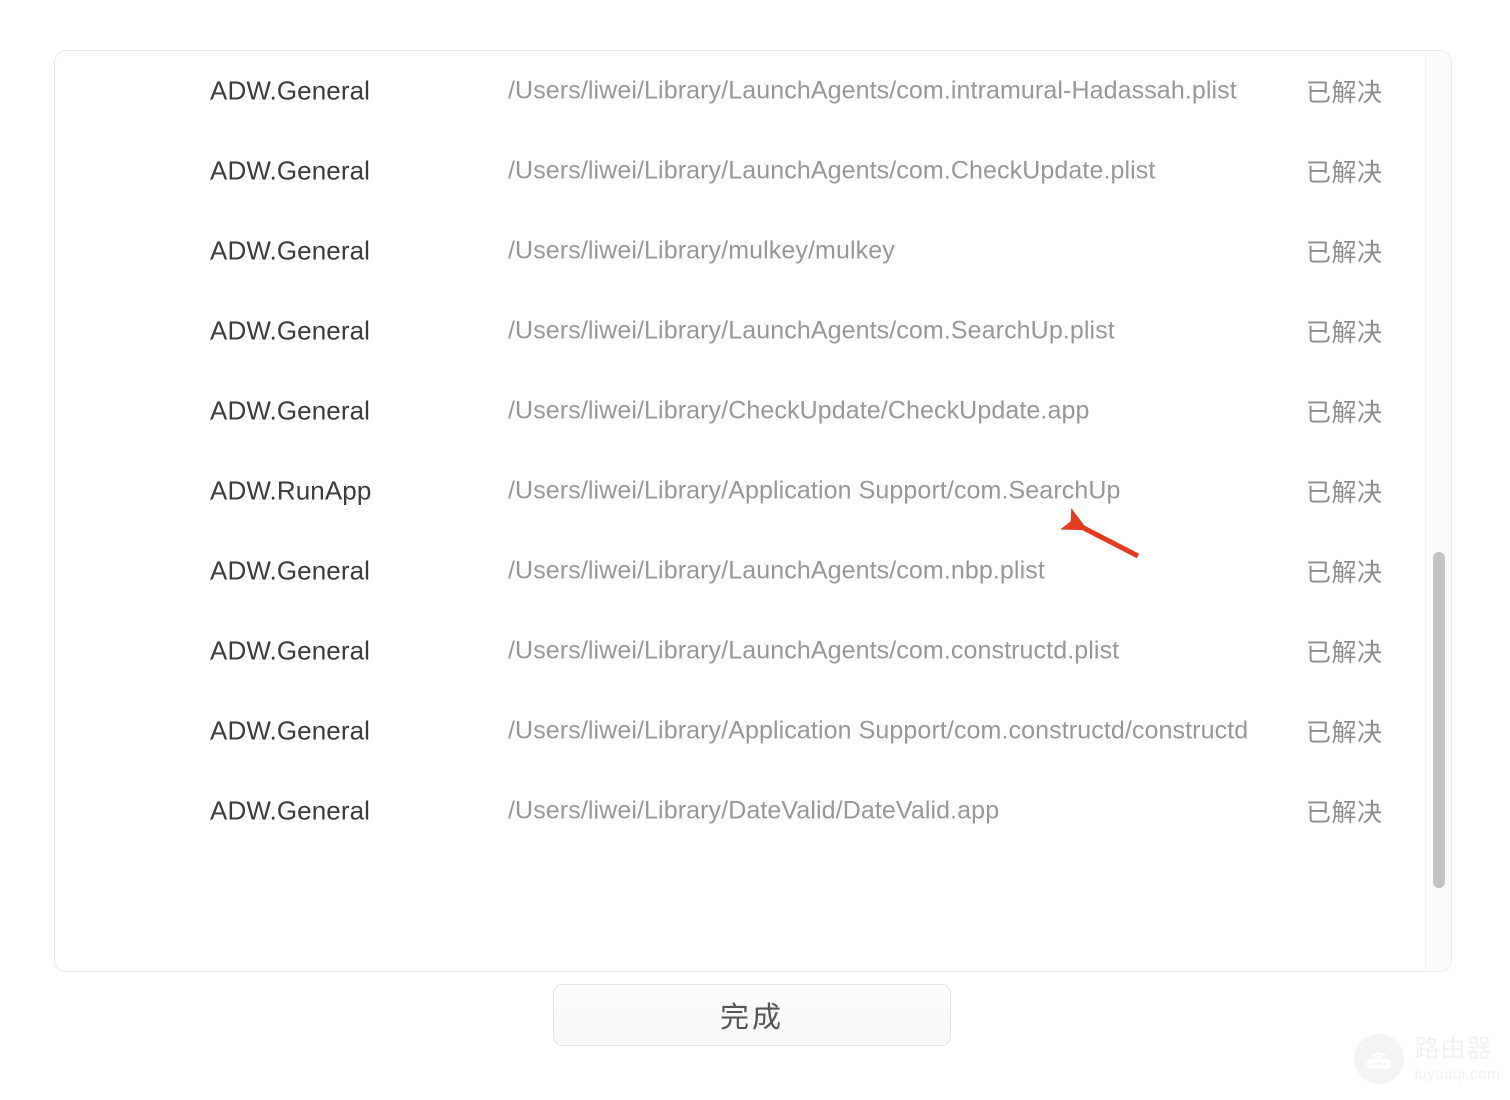 The image size is (1510, 1100). What do you see at coordinates (1438, 511) in the screenshot?
I see `vertical-scrollbar` at bounding box center [1438, 511].